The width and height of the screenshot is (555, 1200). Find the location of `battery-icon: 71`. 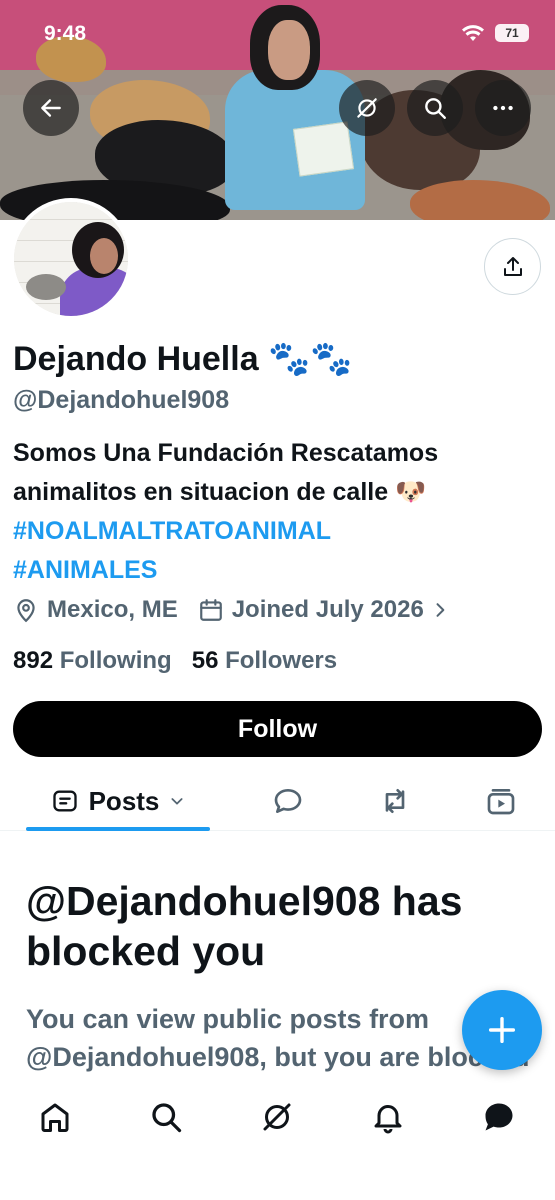

battery-icon: 71 is located at coordinates (512, 33).